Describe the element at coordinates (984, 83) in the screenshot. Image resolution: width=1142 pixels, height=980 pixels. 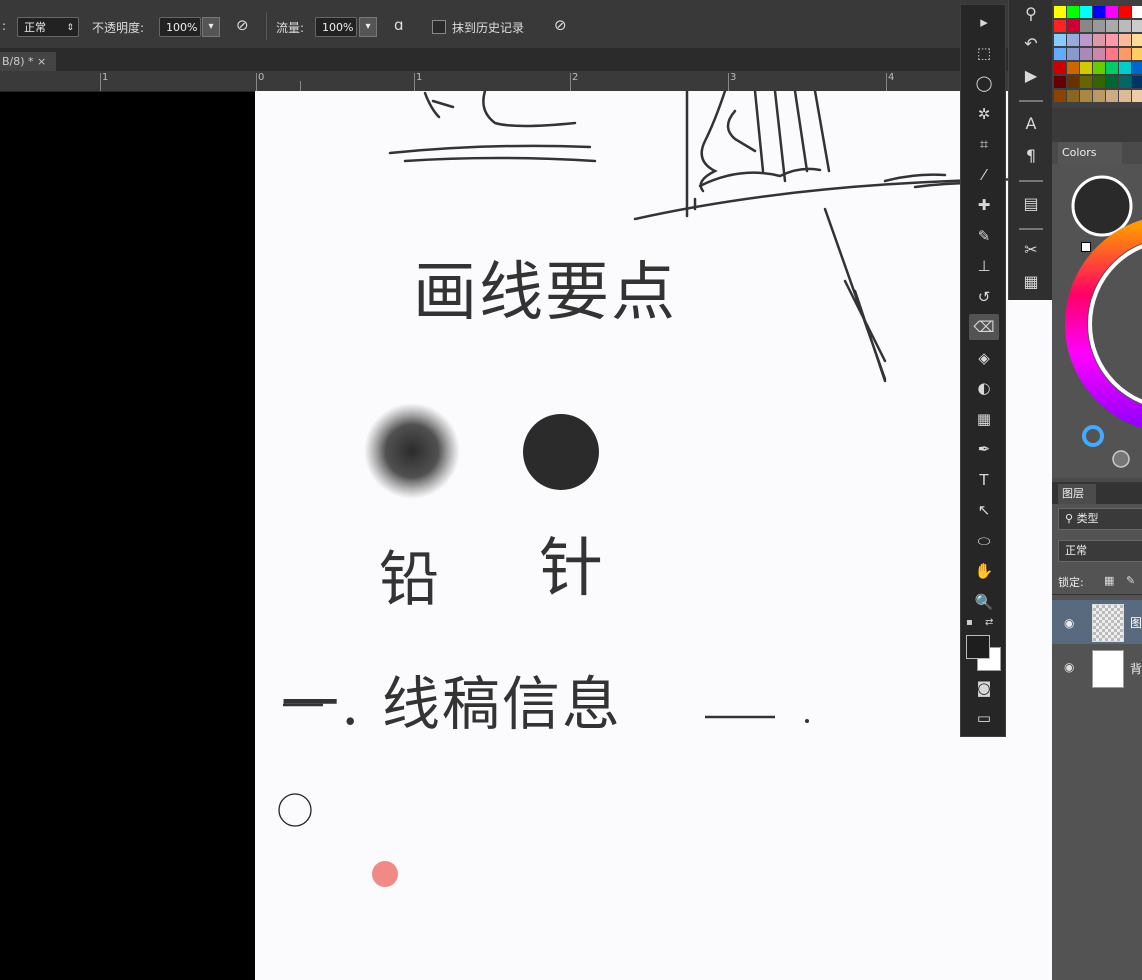
I see `lasso-tool-icon: ◯` at that location.